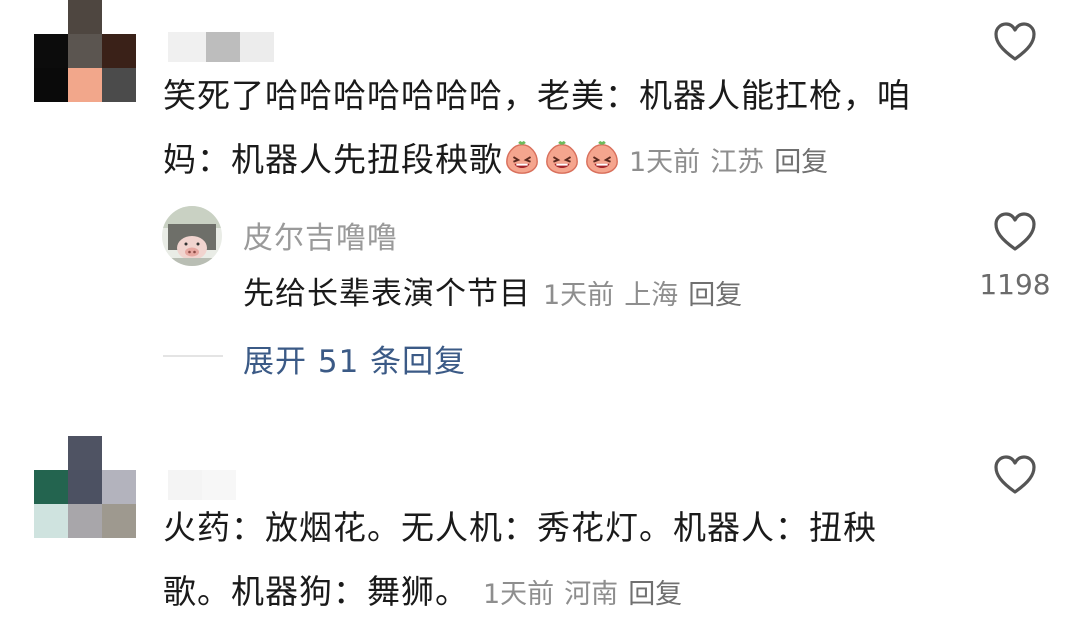 The image size is (1080, 626). I want to click on reply-body: 先给长辈表演个节目 1天前 上海 回复, so click(497, 290).